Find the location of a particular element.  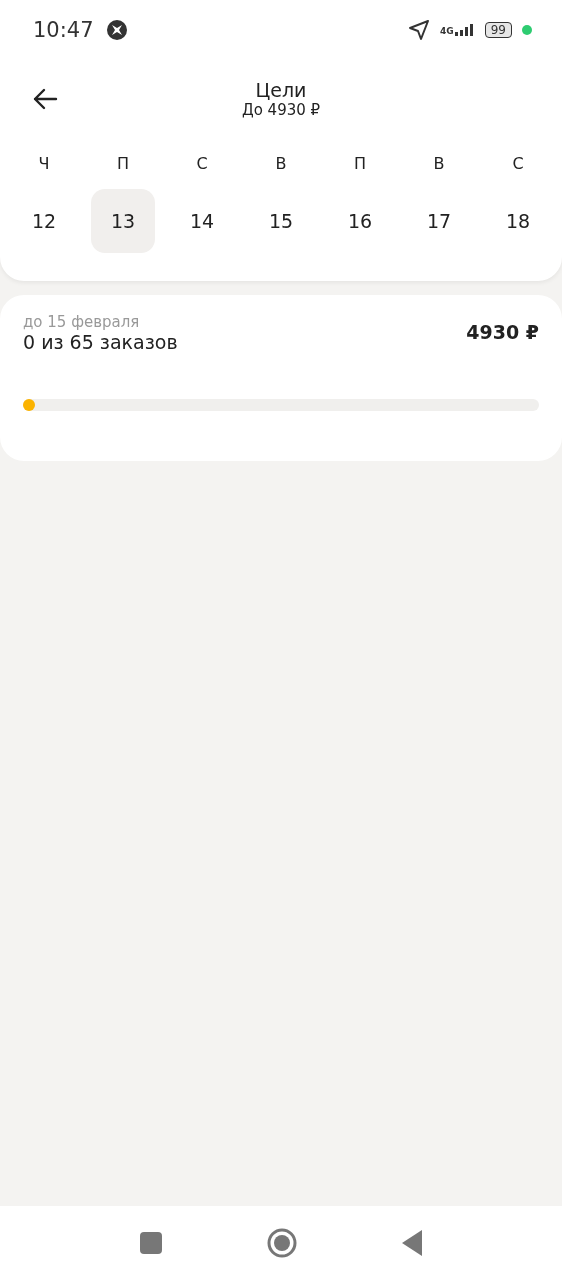

home-icon is located at coordinates (282, 1243).